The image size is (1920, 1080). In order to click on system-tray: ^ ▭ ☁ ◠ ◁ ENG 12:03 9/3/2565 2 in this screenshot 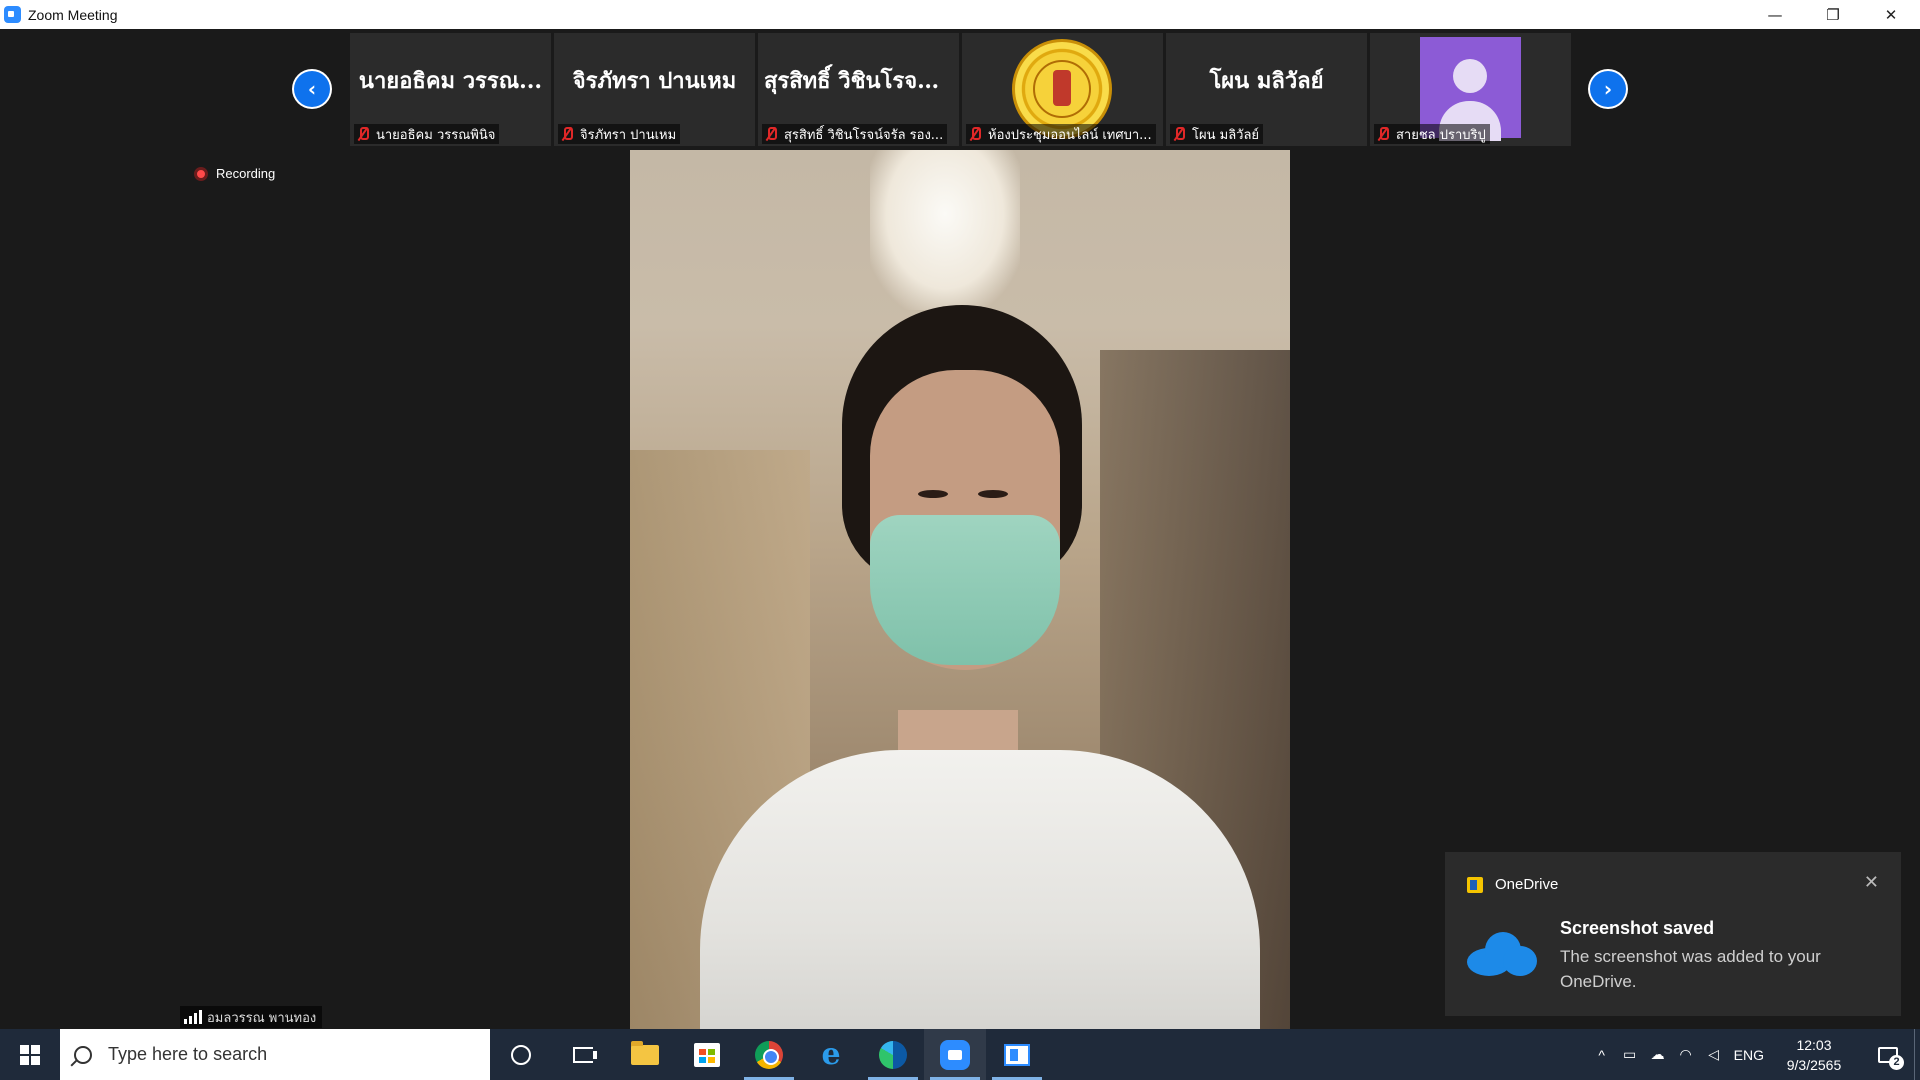, I will do `click(1754, 1054)`.